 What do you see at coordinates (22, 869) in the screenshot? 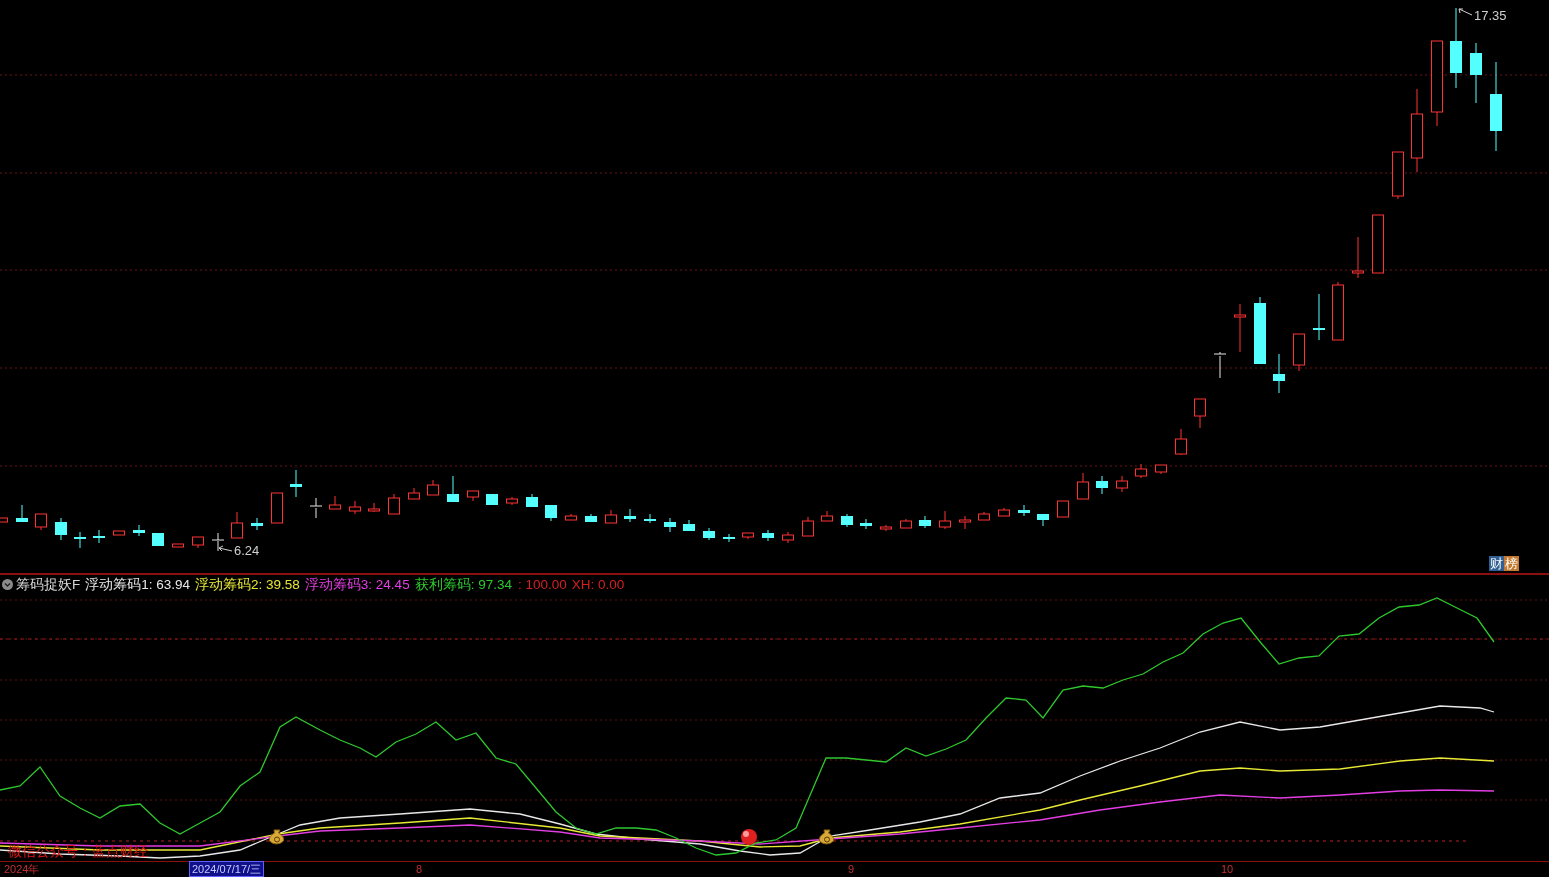
I see `axis-label: 2024年` at bounding box center [22, 869].